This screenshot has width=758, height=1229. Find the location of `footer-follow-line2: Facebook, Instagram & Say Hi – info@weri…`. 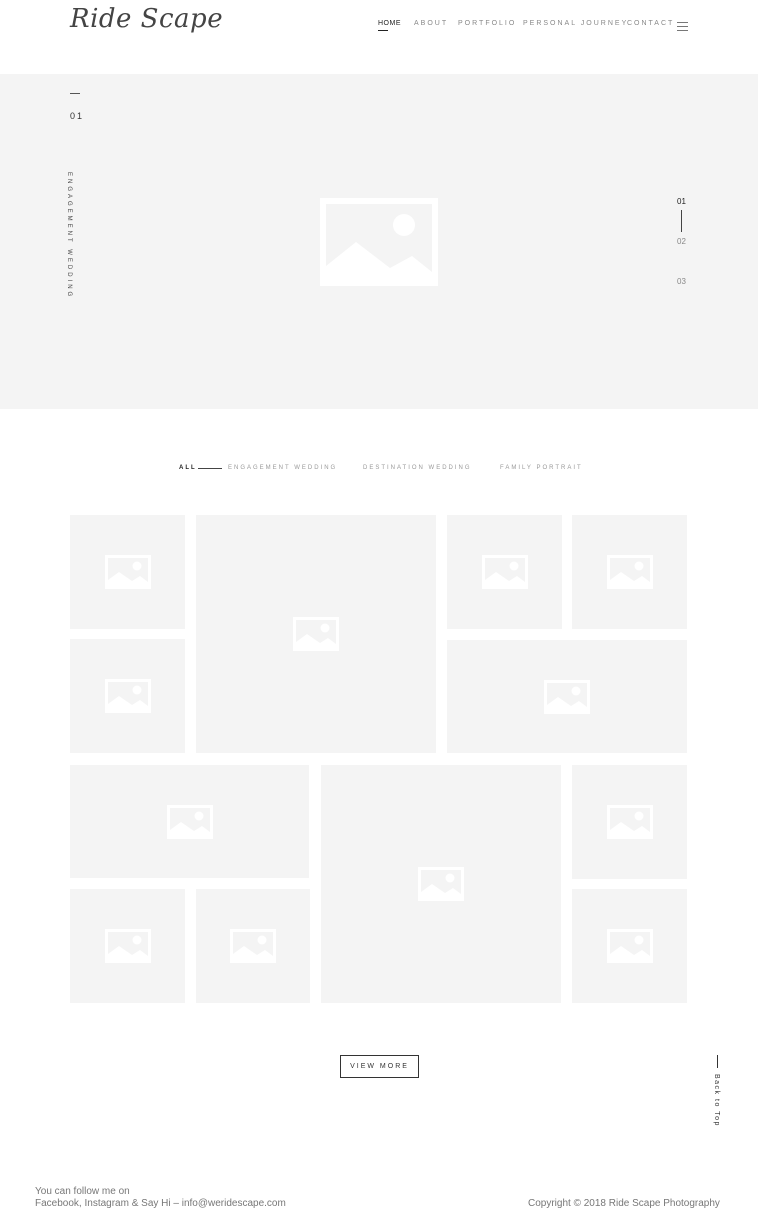

footer-follow-line2: Facebook, Instagram & Say Hi – info@weri… is located at coordinates (160, 1203).